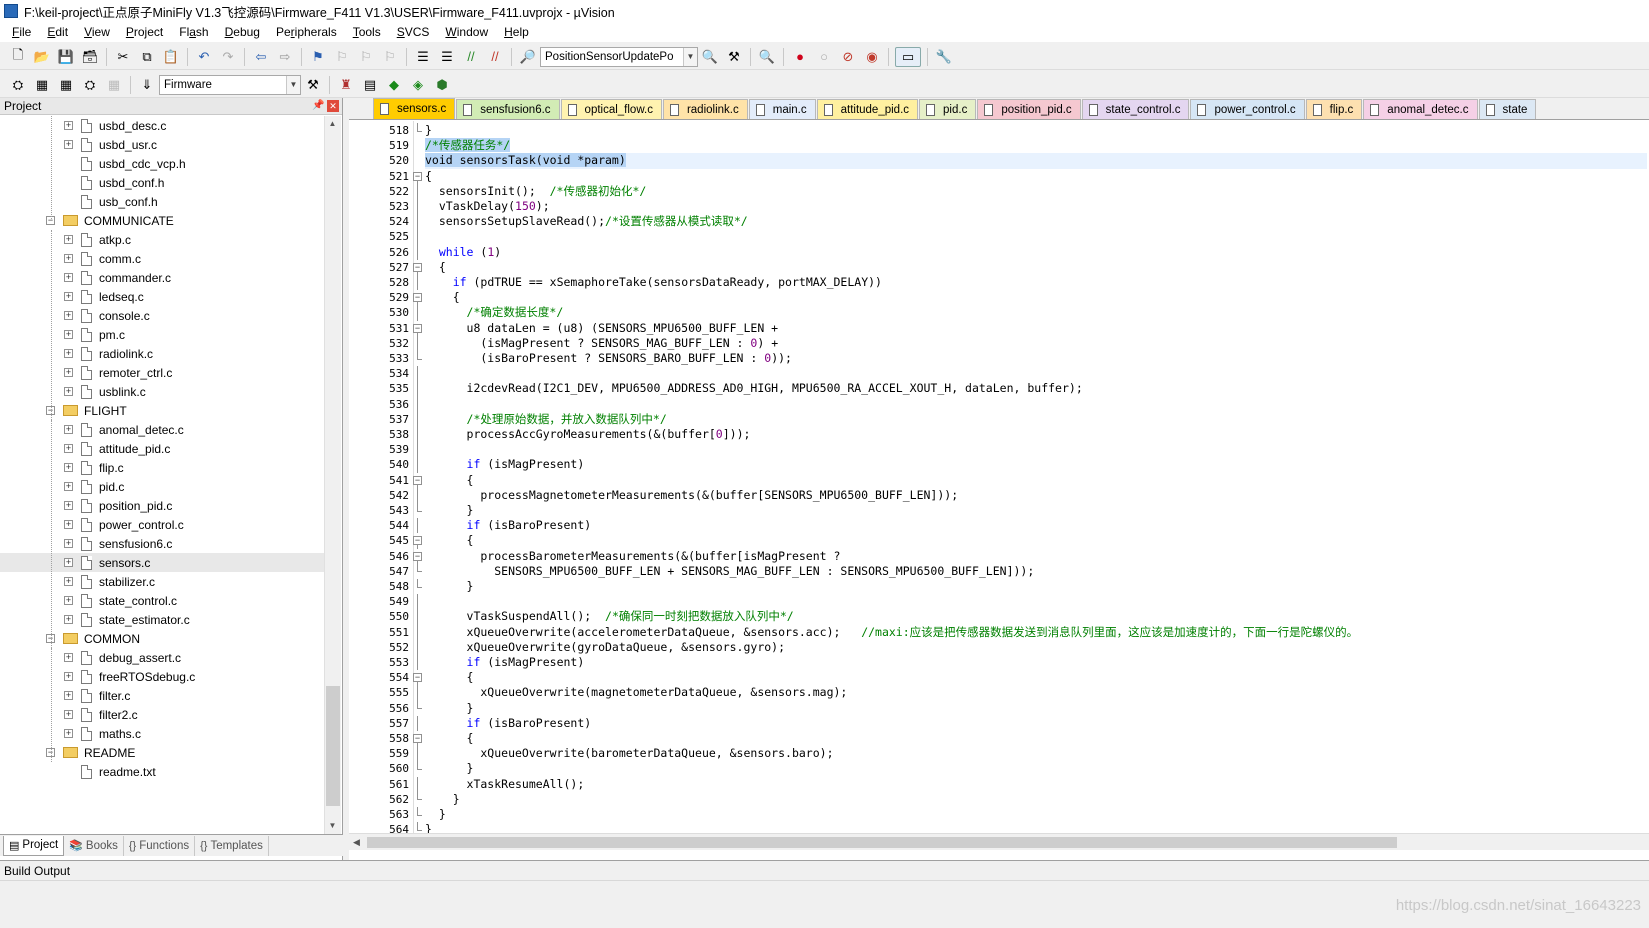 Image resolution: width=1649 pixels, height=928 pixels. What do you see at coordinates (447, 57) in the screenshot?
I see `unindent-icon: ☰` at bounding box center [447, 57].